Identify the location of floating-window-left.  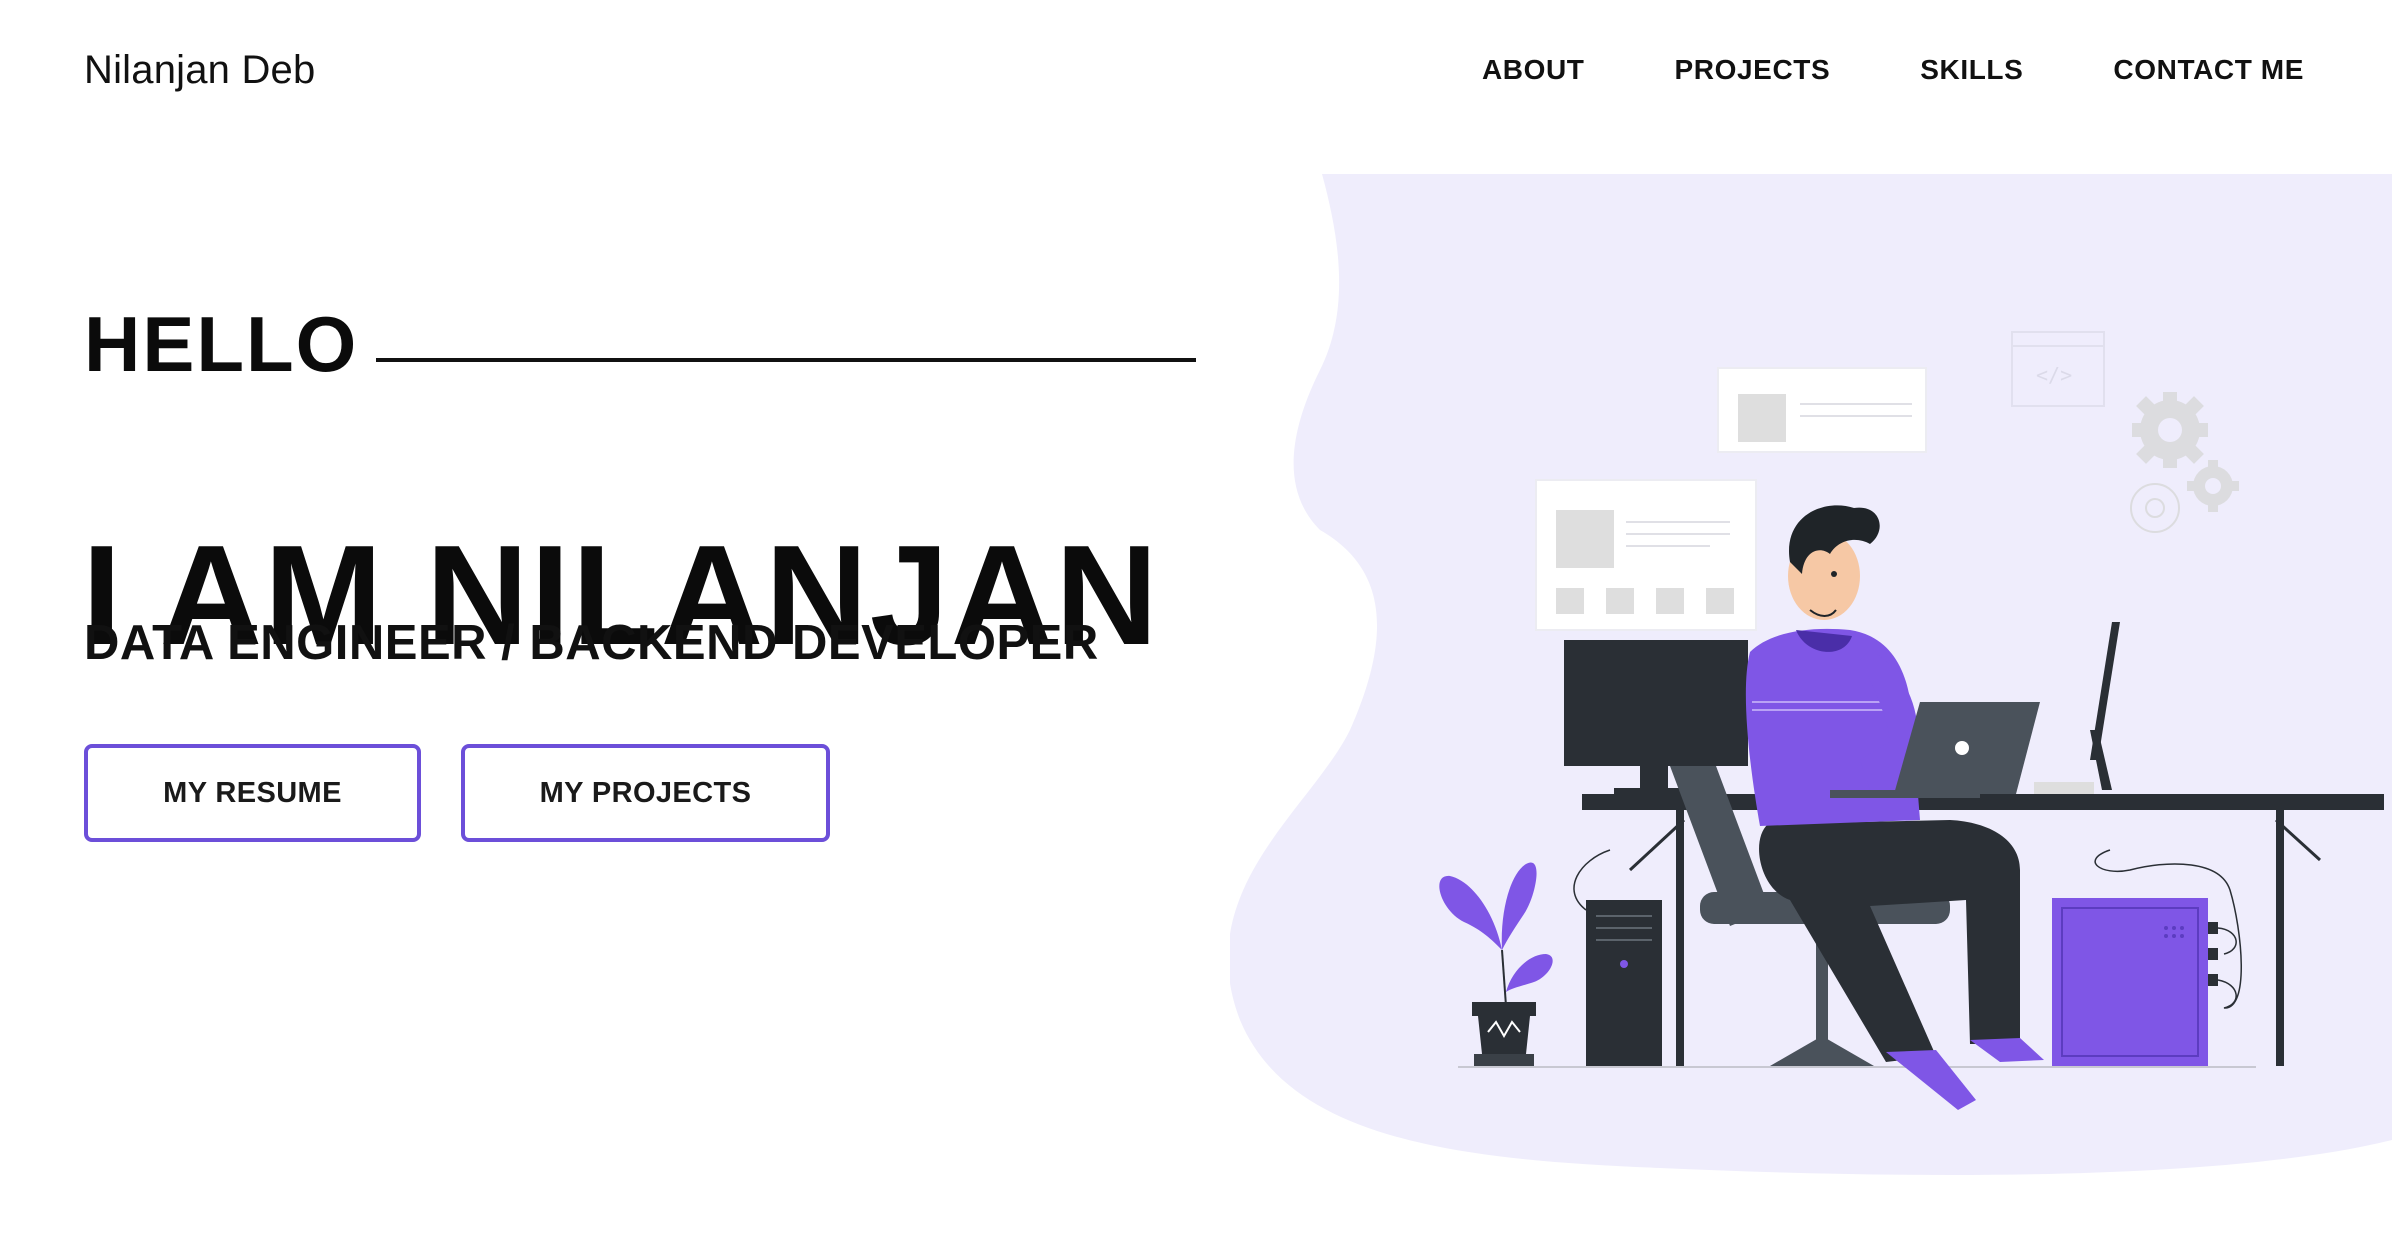
(1646, 555).